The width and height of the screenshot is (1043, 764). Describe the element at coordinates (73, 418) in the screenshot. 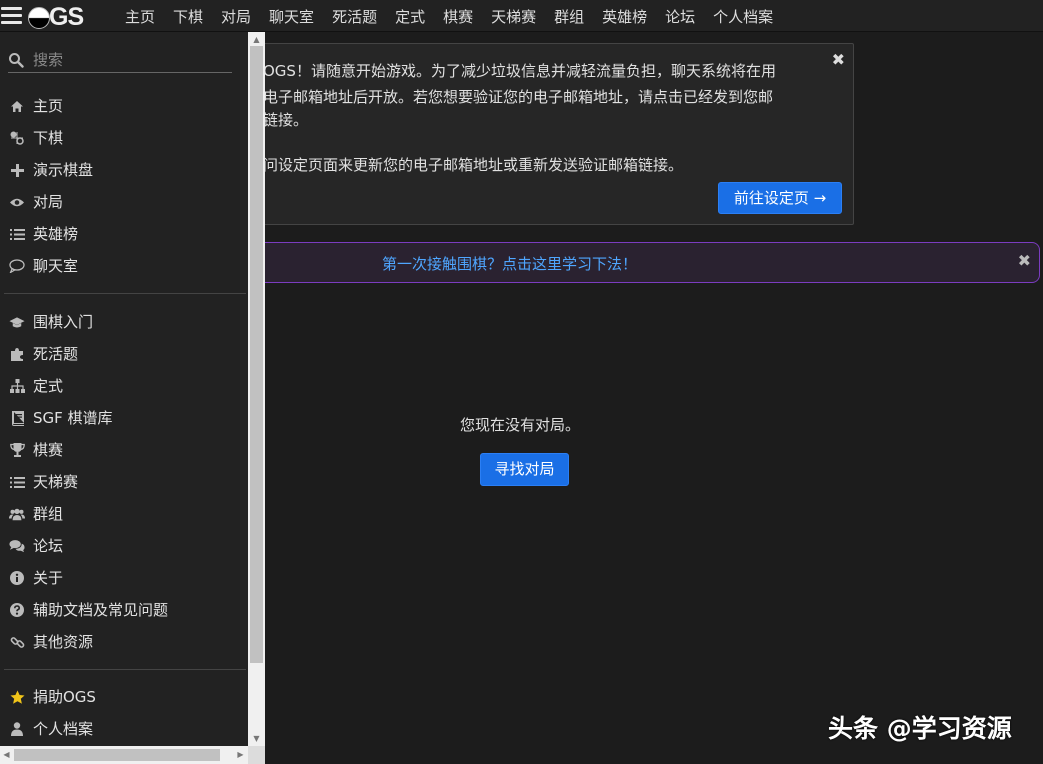

I see `sidebar-item-label: SGF 棋谱库` at that location.